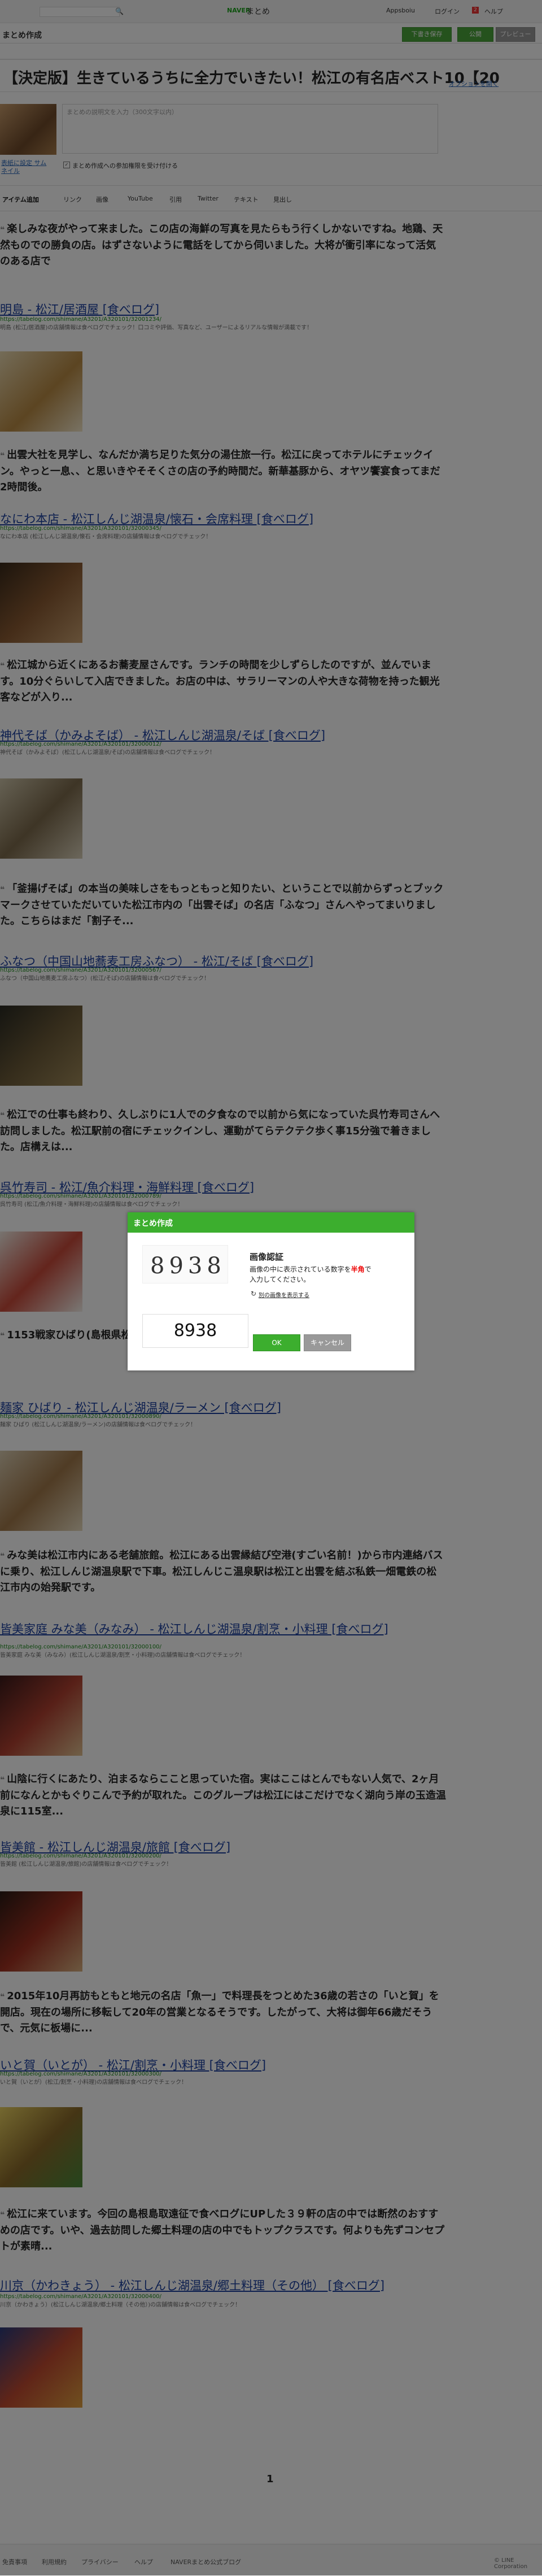  What do you see at coordinates (153, 1223) in the screenshot?
I see `dialog-title: まとめ作成` at bounding box center [153, 1223].